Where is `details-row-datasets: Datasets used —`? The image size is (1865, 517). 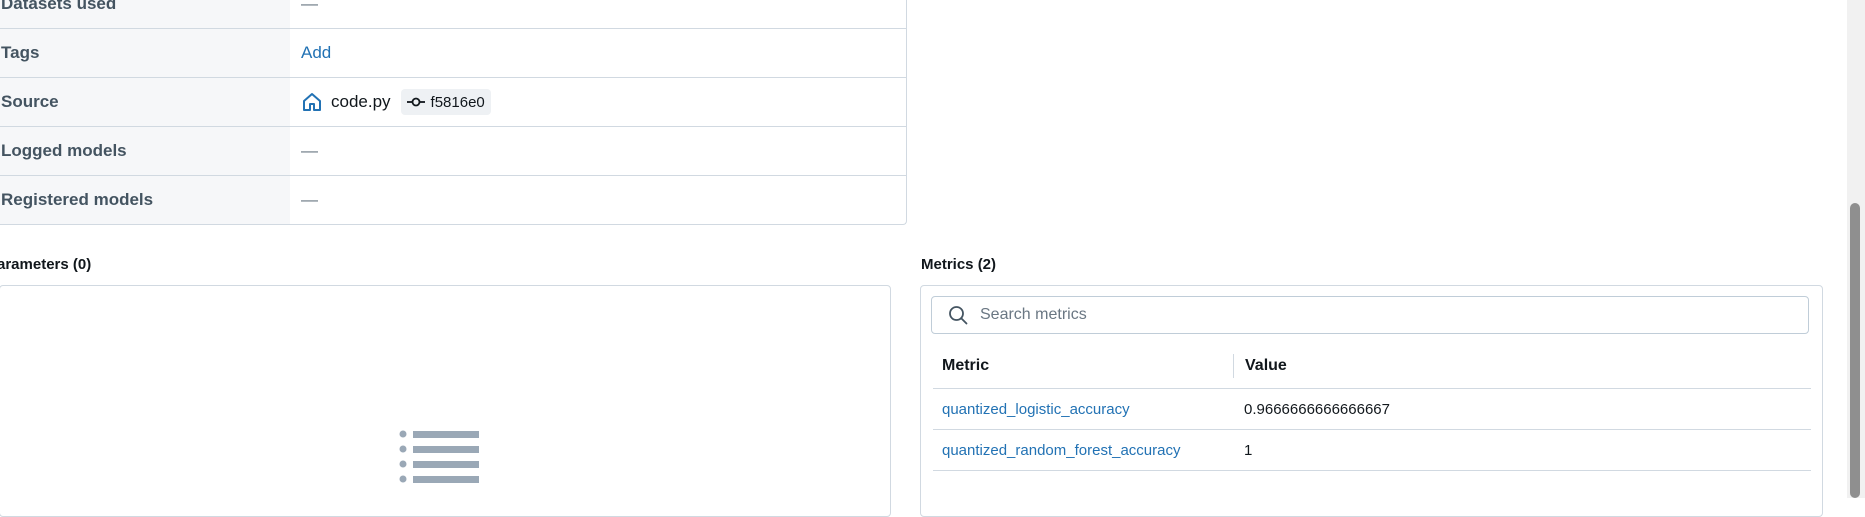
details-row-datasets: Datasets used — is located at coordinates (453, 14).